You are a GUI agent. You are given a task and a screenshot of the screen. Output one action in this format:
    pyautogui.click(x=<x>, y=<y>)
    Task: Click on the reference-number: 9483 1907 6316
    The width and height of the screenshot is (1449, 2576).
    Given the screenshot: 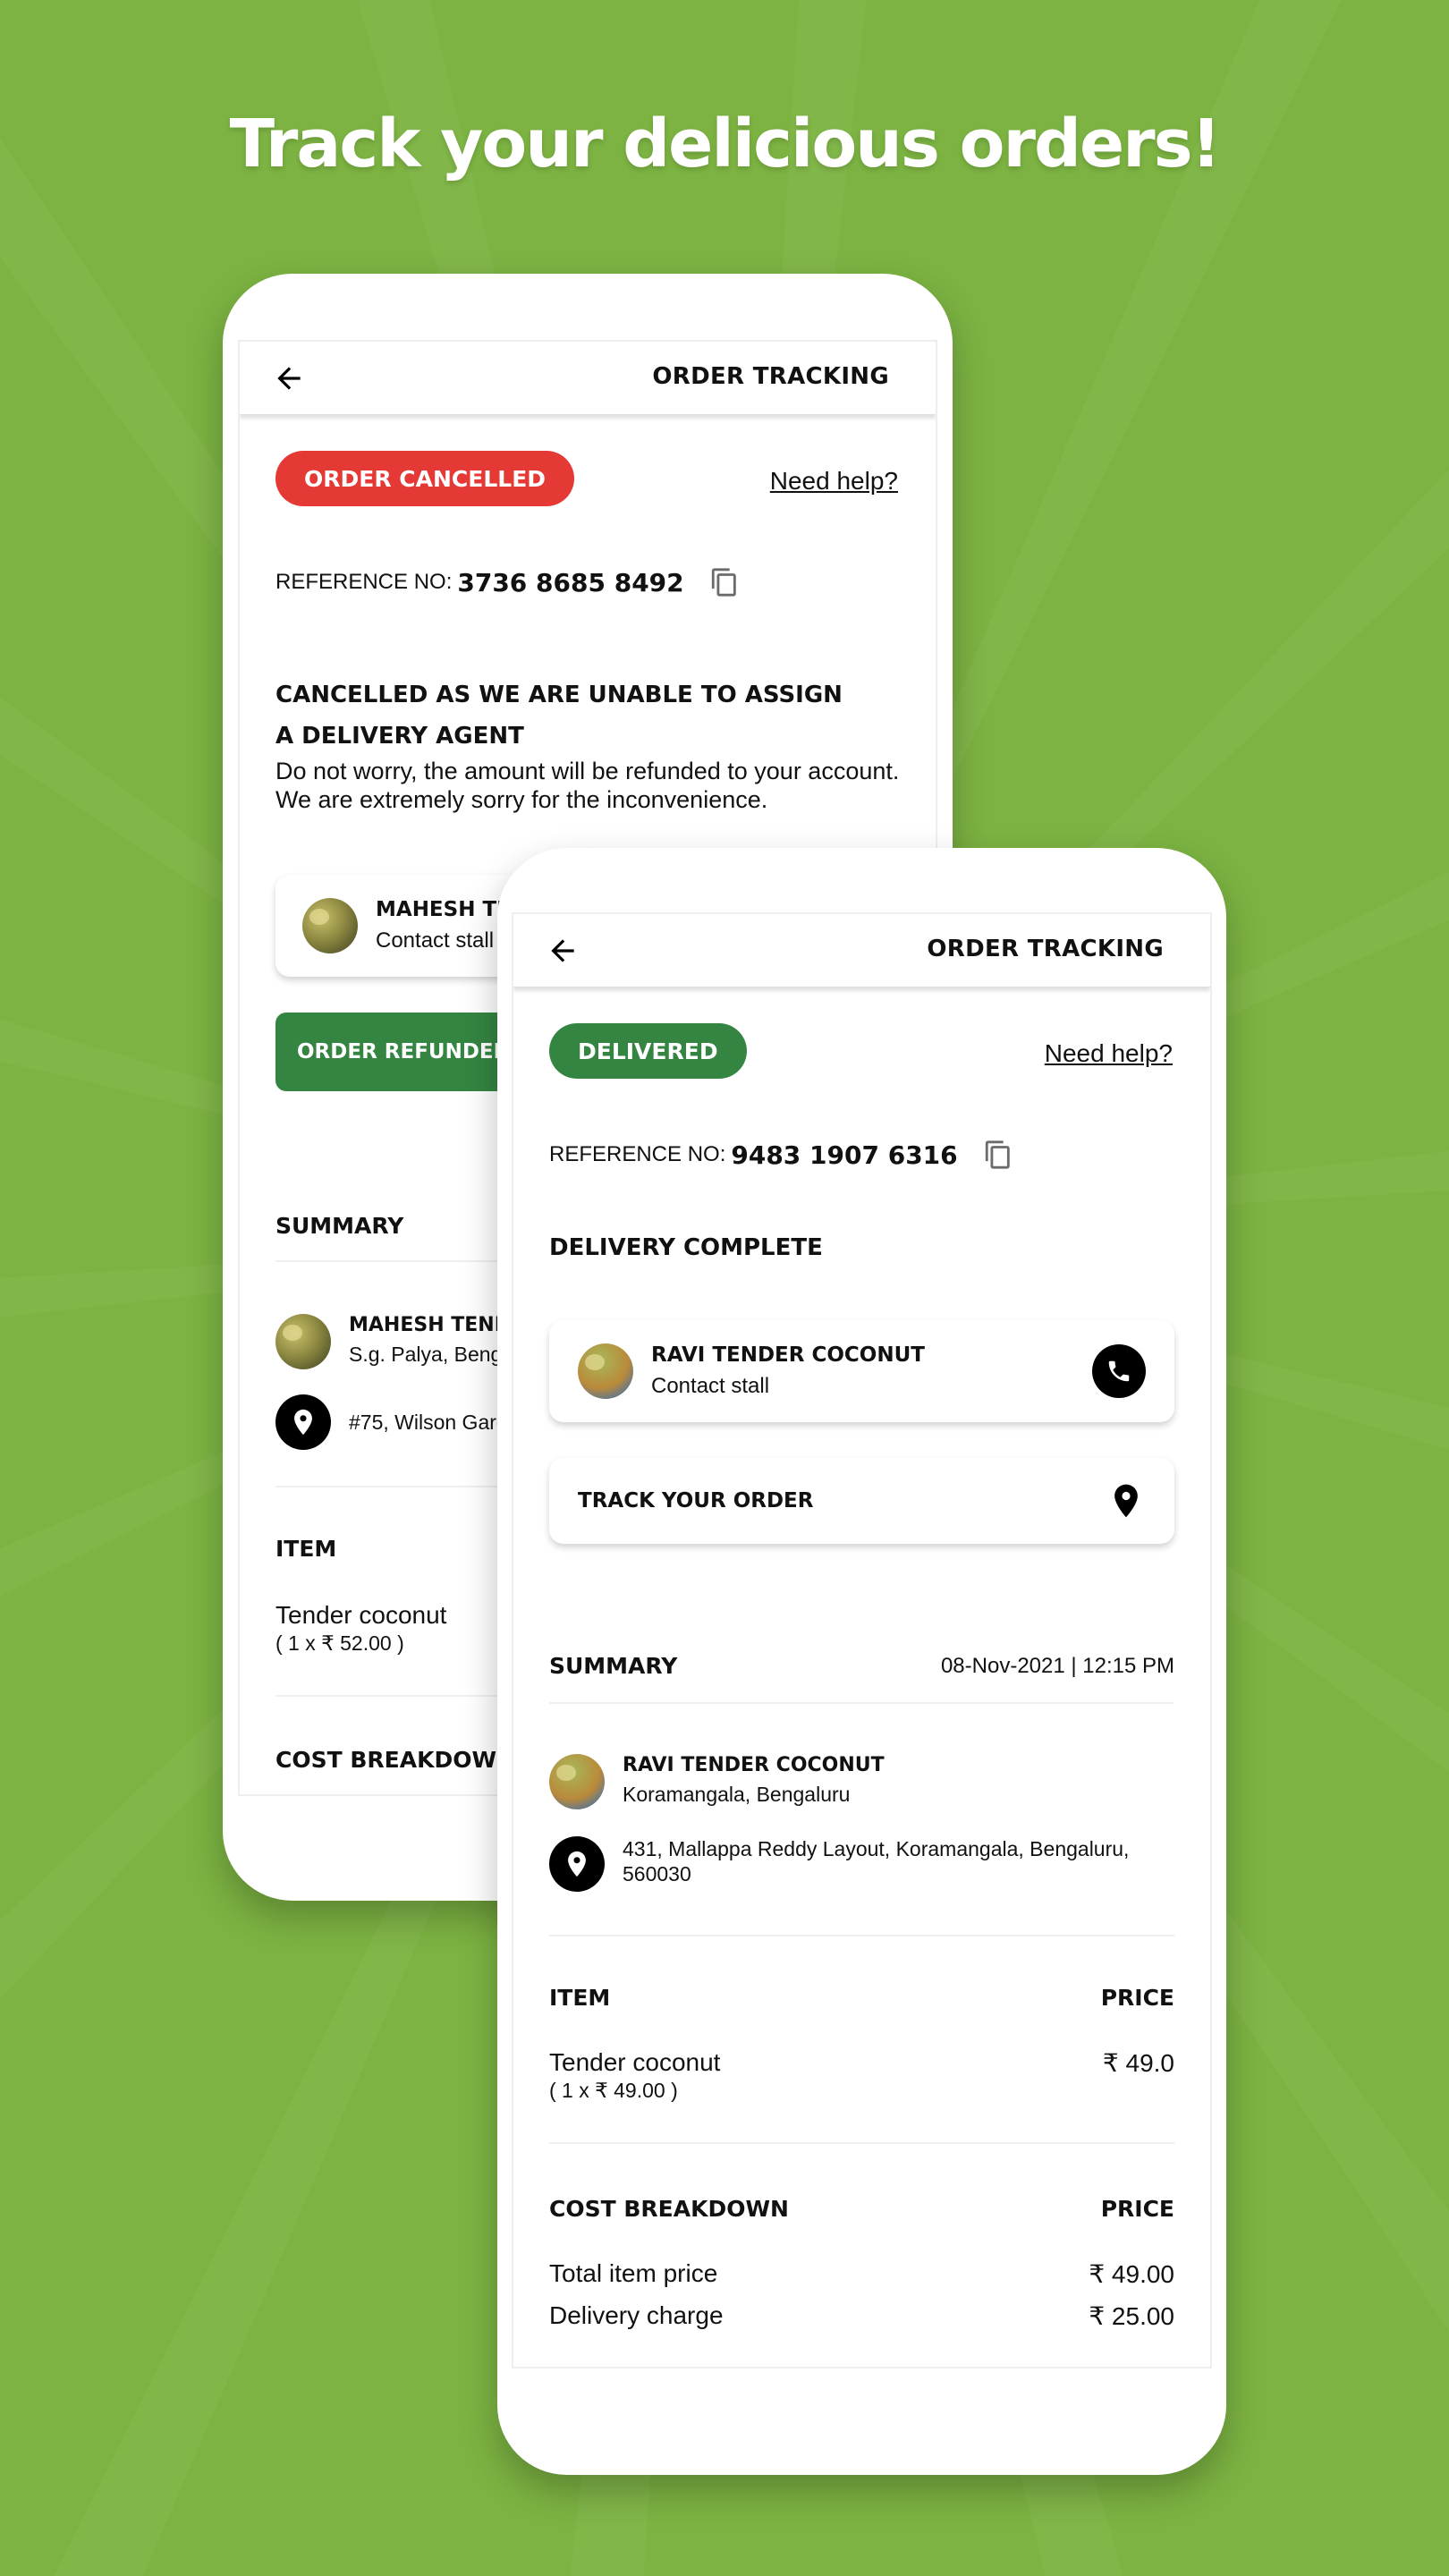 What is the action you would take?
    pyautogui.click(x=844, y=1155)
    